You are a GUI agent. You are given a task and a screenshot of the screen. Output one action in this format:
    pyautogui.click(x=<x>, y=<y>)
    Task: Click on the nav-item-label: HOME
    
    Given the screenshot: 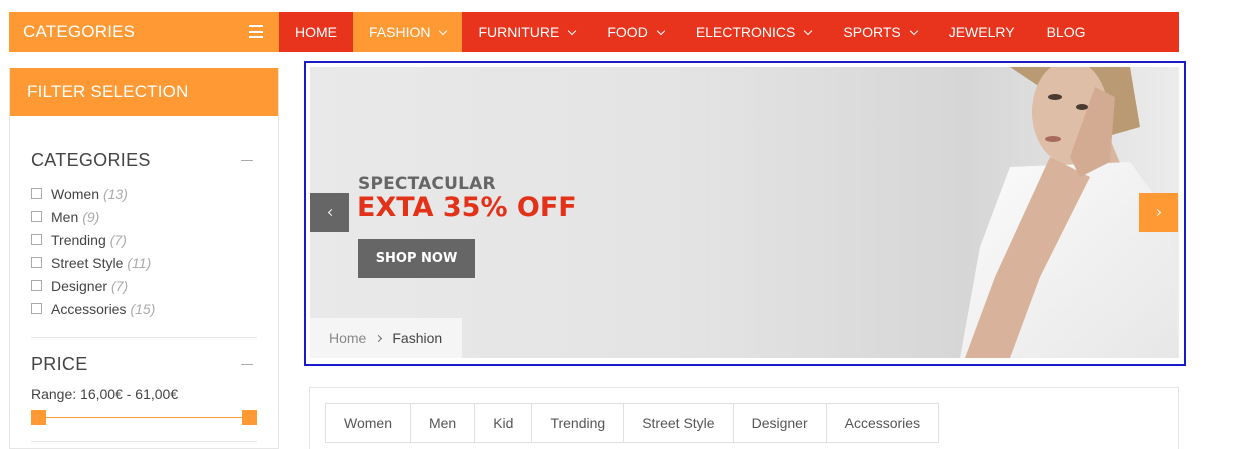 What is the action you would take?
    pyautogui.click(x=316, y=32)
    